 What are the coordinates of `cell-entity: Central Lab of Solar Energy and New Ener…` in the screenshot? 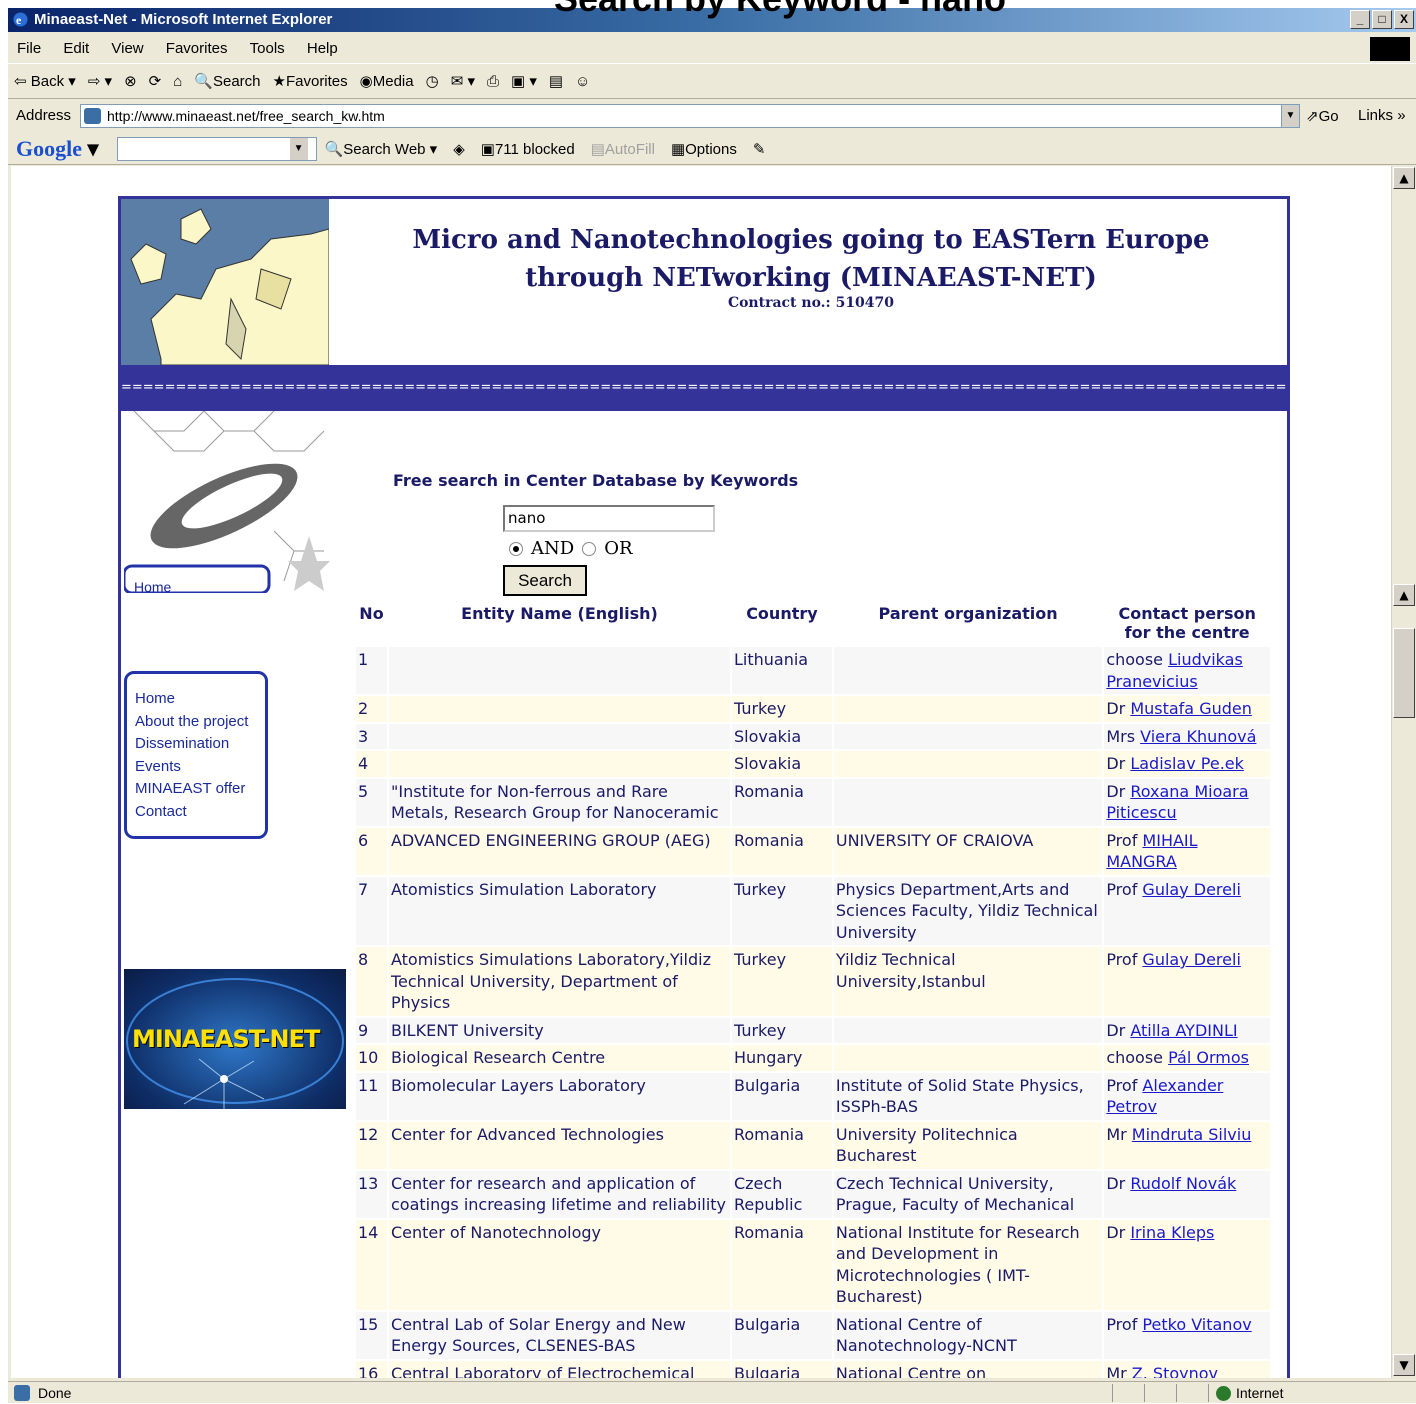 It's located at (559, 1335).